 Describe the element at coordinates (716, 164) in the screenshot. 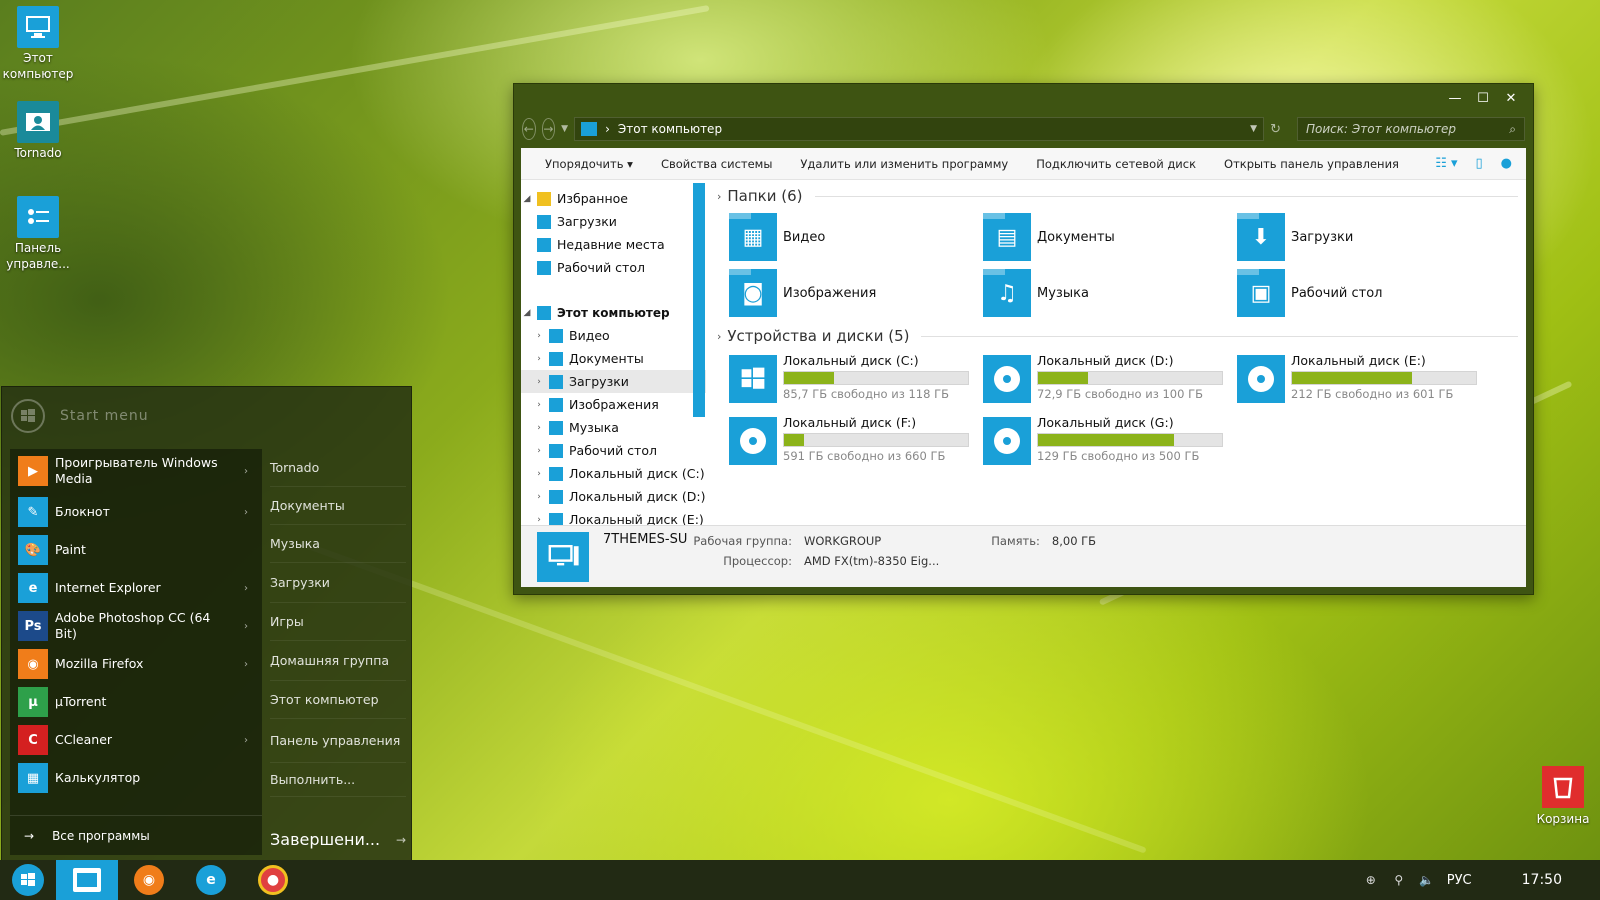

I see `system-properties-button: Свойства системы` at that location.